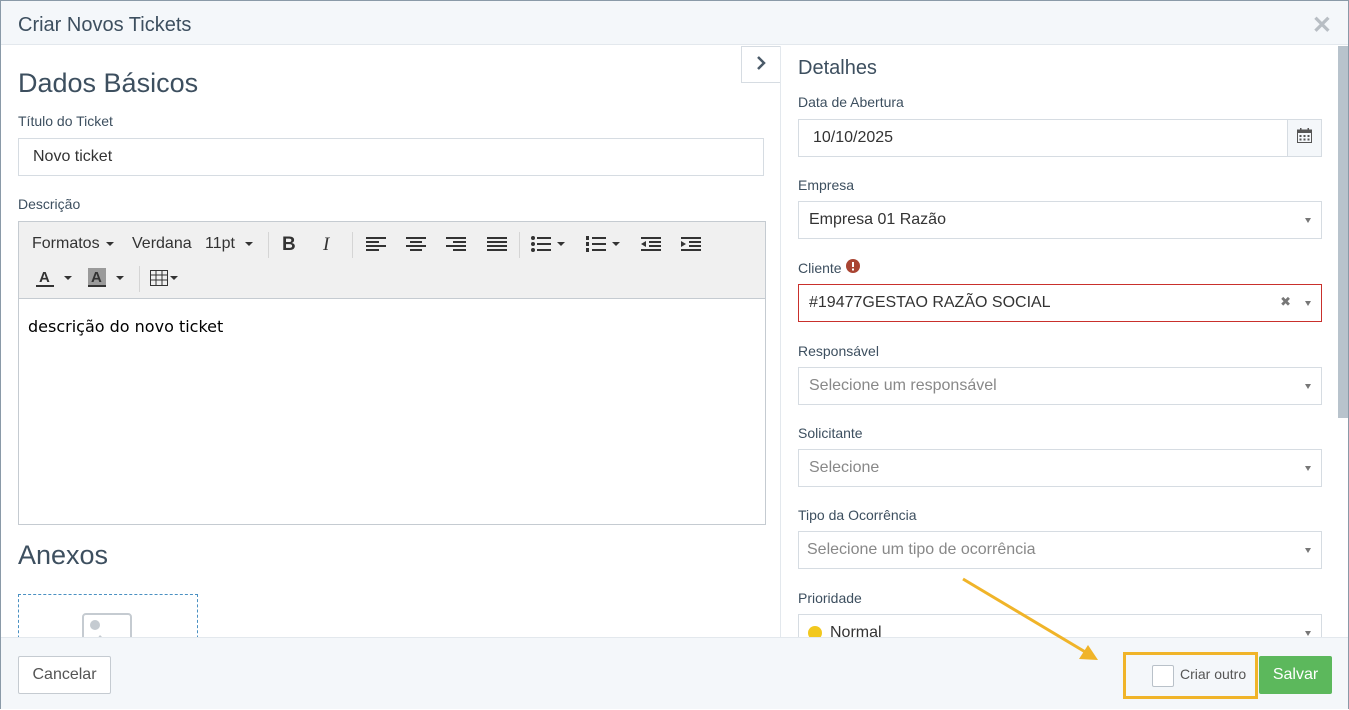 This screenshot has height=710, width=1349. What do you see at coordinates (844, 467) in the screenshot?
I see `requester-placeholder: Selecione` at bounding box center [844, 467].